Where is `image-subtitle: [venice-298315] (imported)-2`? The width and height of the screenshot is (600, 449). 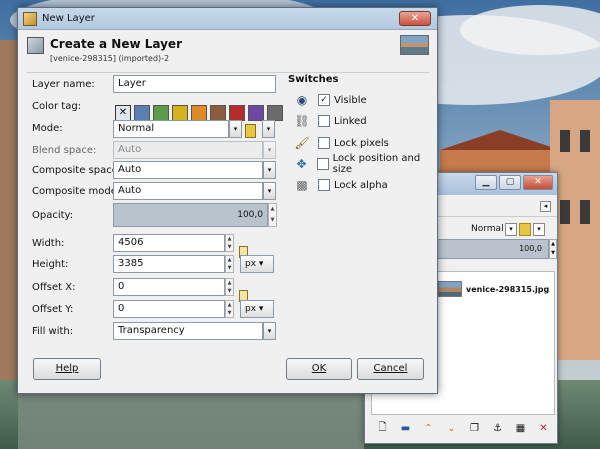 image-subtitle: [venice-298315] (imported)-2 is located at coordinates (110, 58).